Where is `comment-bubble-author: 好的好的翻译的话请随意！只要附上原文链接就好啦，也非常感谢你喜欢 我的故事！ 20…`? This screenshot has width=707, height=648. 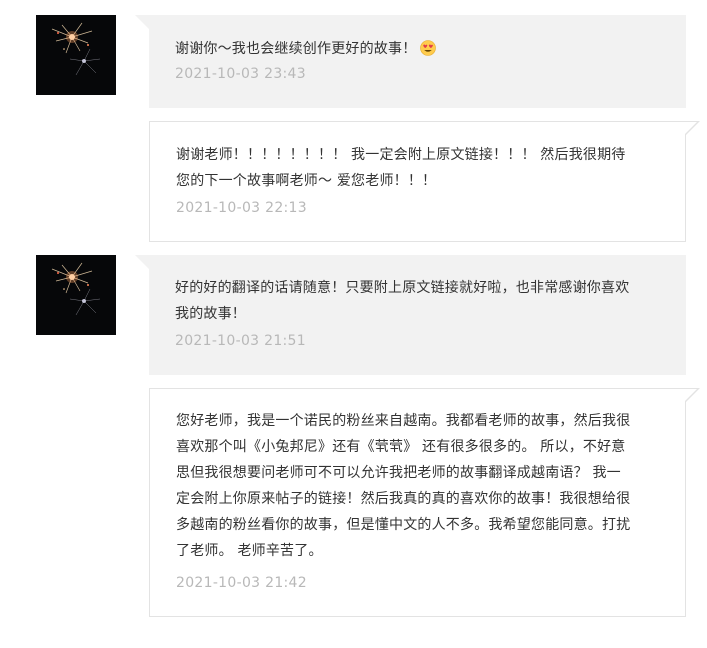
comment-bubble-author: 好的好的翻译的话请随意！只要附上原文链接就好啦，也非常感谢你喜欢 我的故事！ 20… is located at coordinates (410, 315).